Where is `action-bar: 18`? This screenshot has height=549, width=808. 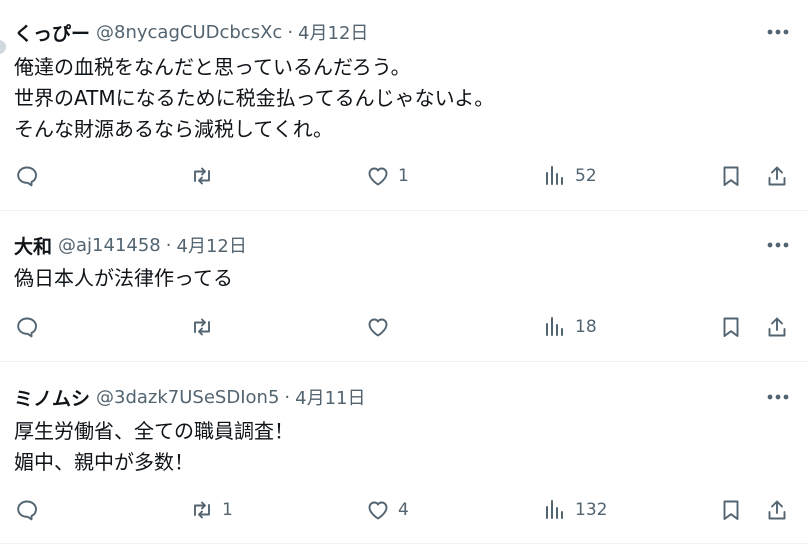 action-bar: 18 is located at coordinates (404, 327).